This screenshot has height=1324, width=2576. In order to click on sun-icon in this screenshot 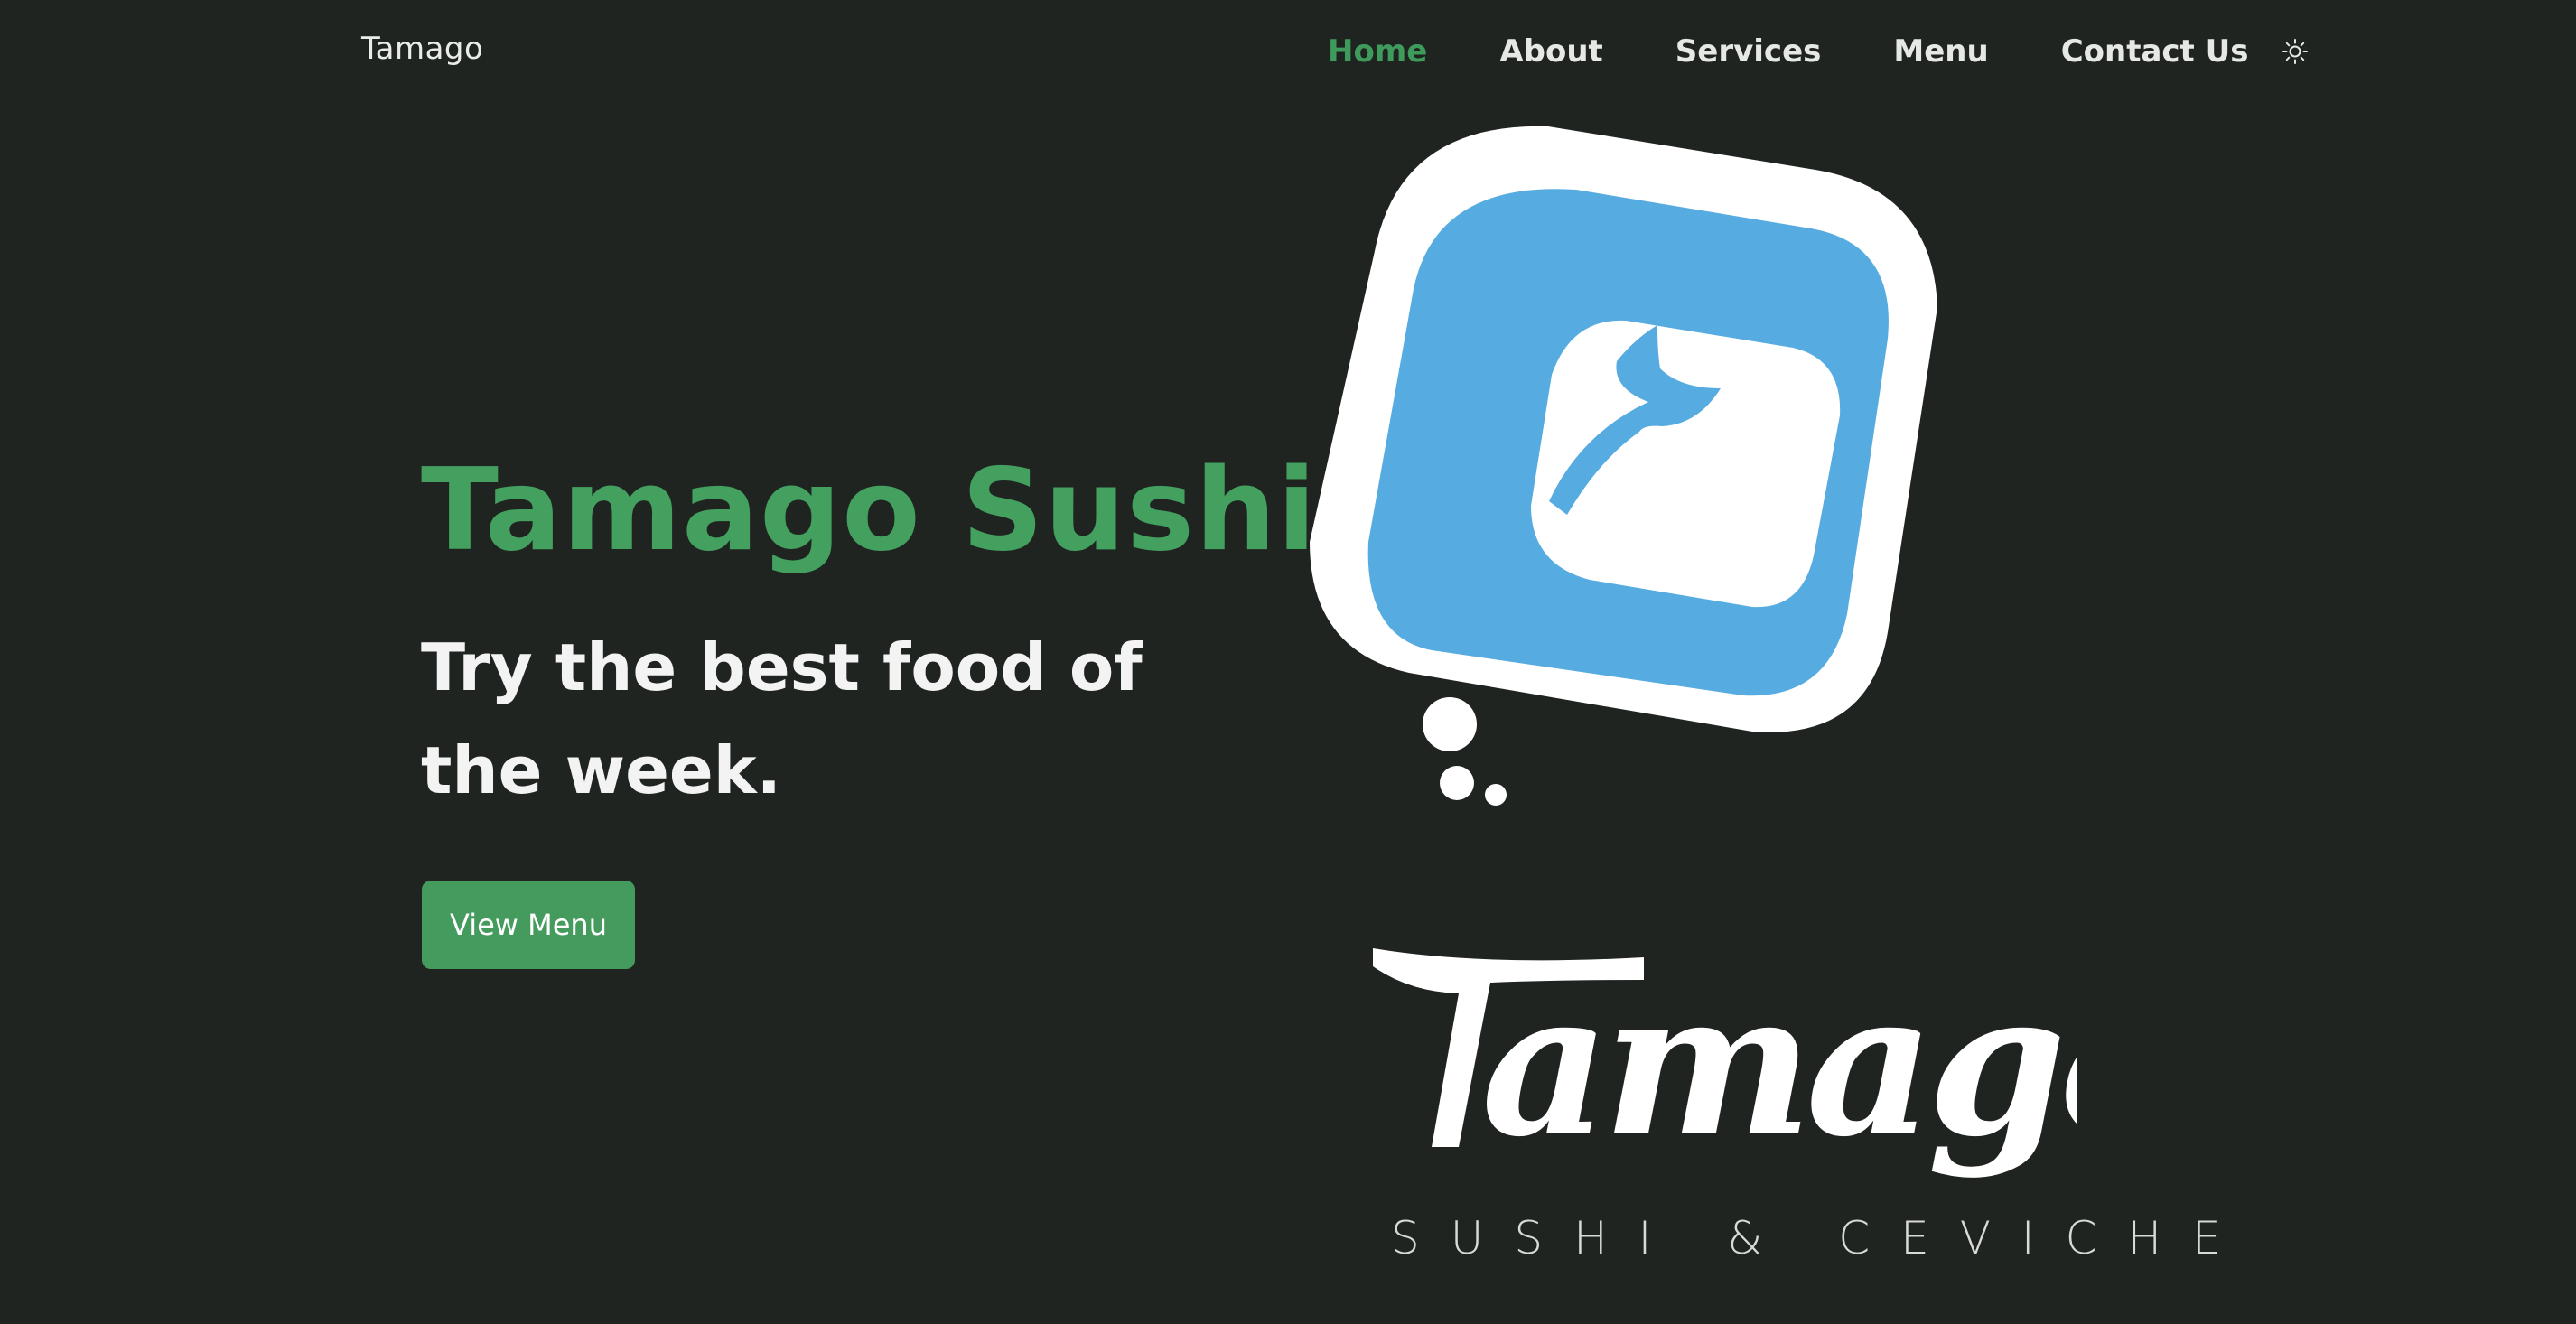, I will do `click(2295, 51)`.